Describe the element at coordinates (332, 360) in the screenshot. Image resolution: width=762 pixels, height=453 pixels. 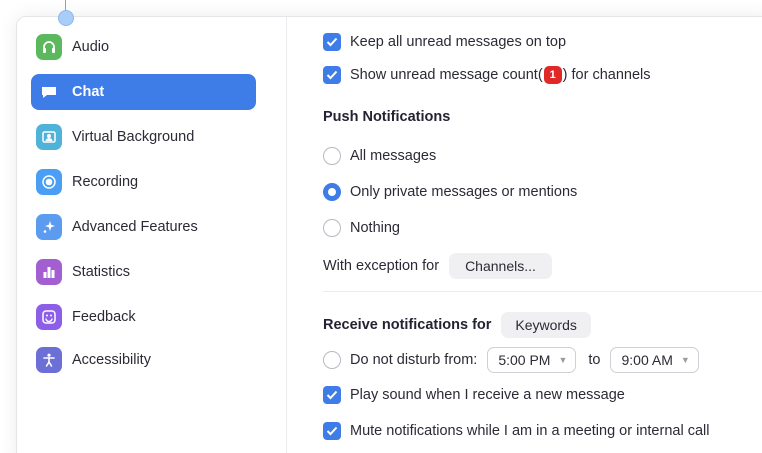
I see `do-not-disturb-checkbox` at that location.